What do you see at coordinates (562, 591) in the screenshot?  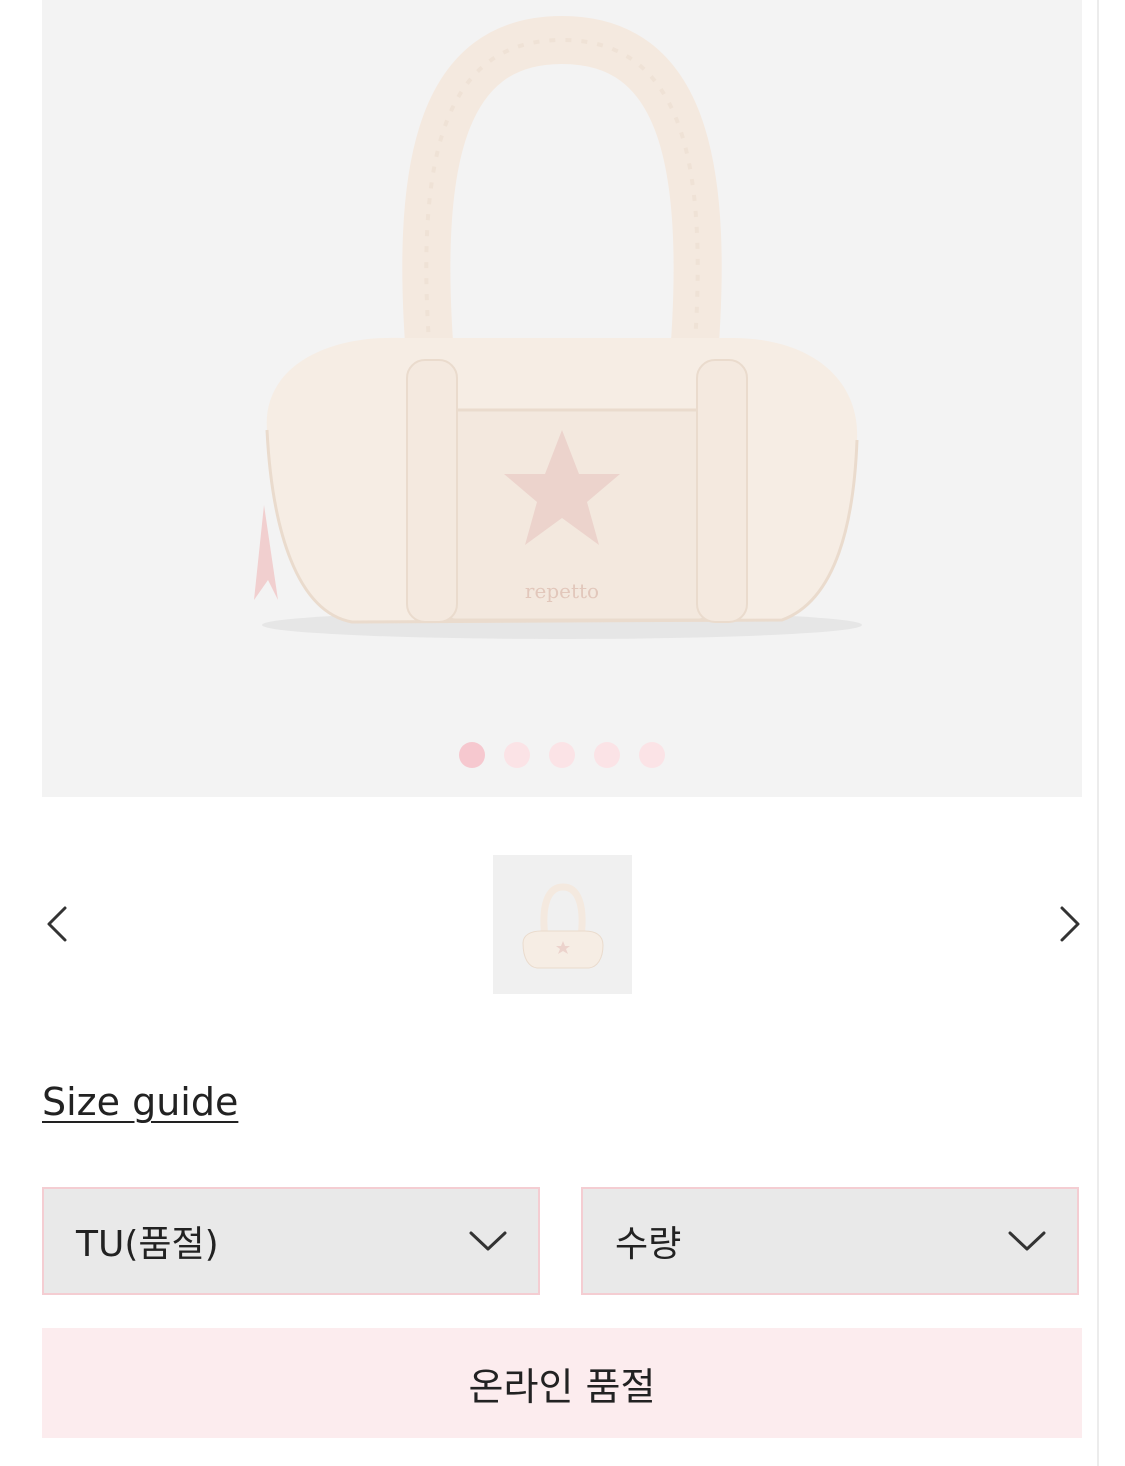 I see `svg-text: repetto` at bounding box center [562, 591].